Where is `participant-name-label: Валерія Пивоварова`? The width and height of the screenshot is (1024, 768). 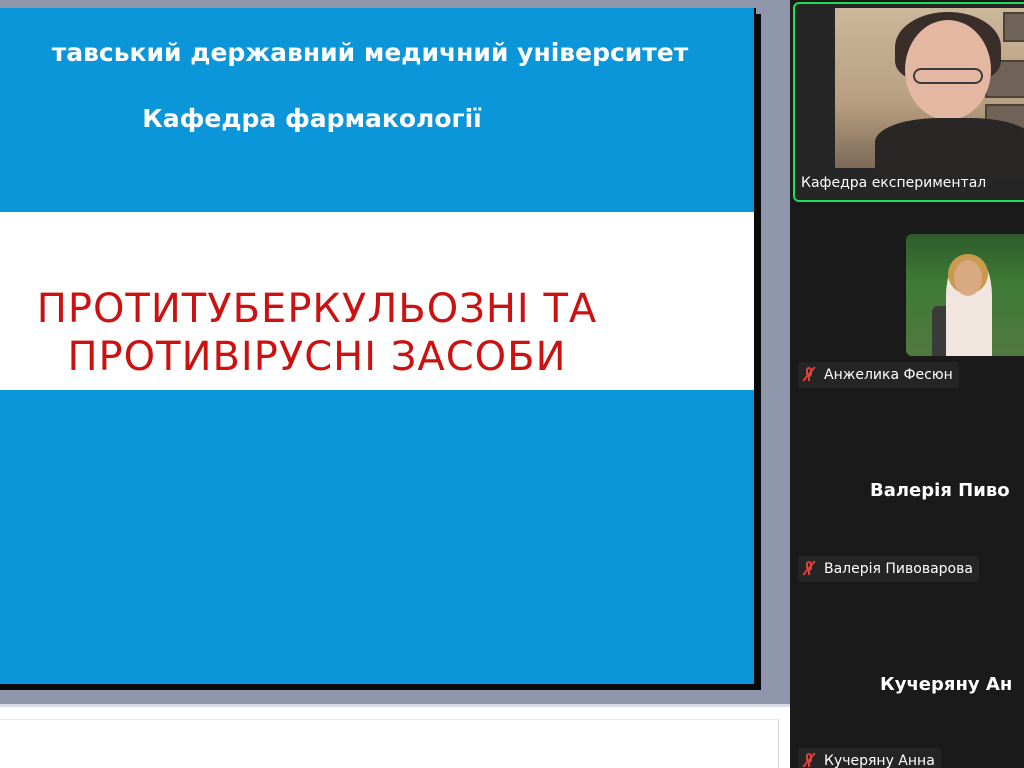
participant-name-label: Валерія Пивоварова is located at coordinates (888, 569).